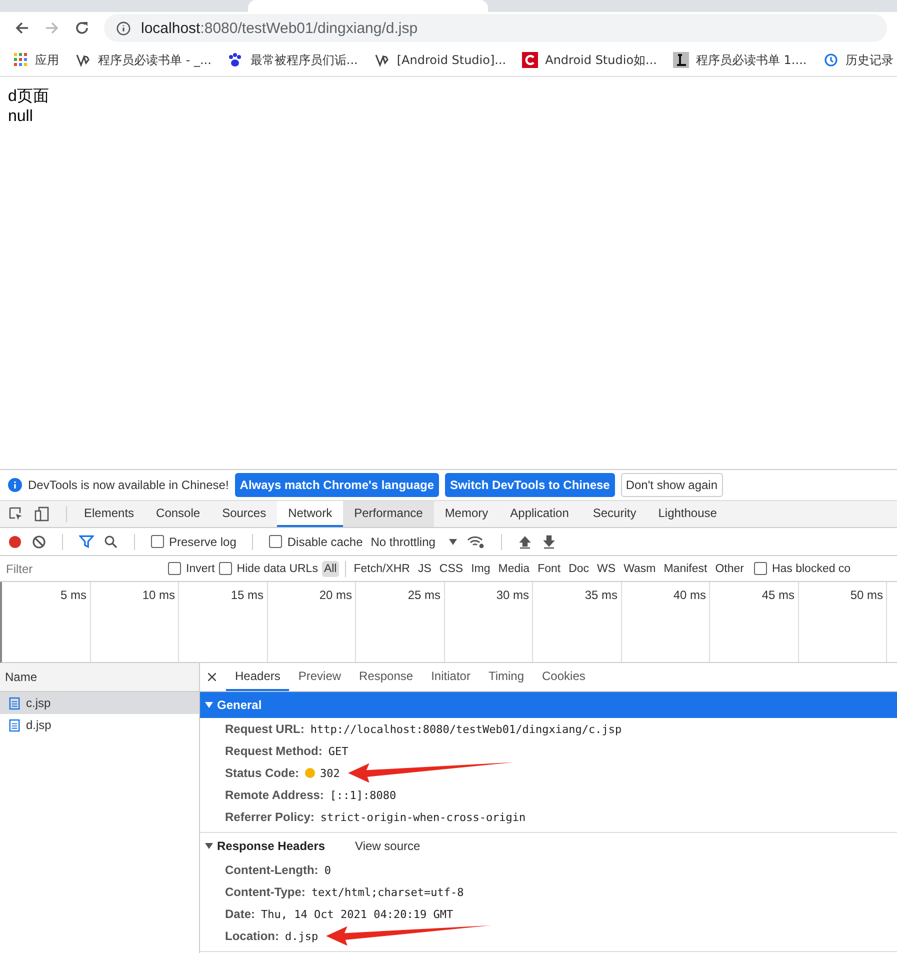  Describe the element at coordinates (301, 936) in the screenshot. I see `header-value: d.jsp` at that location.